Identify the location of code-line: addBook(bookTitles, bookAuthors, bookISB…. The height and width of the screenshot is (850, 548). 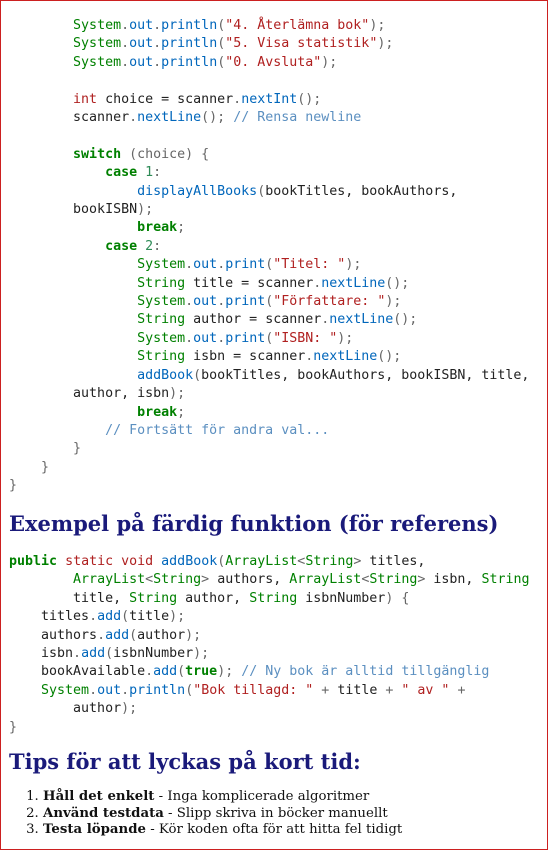
(269, 376).